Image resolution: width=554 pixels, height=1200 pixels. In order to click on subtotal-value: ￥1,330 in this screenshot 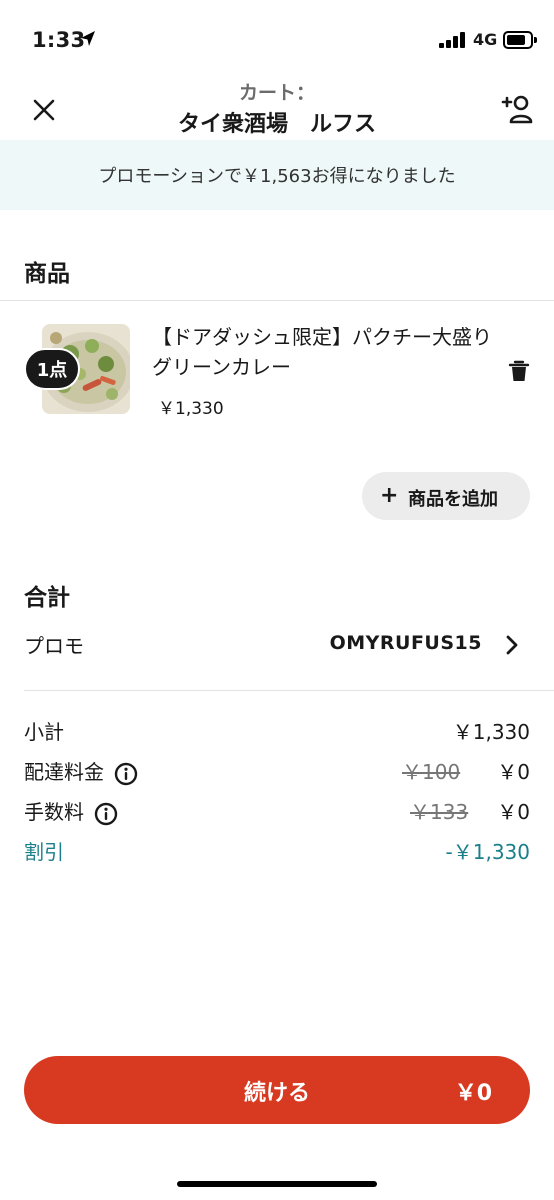, I will do `click(491, 732)`.